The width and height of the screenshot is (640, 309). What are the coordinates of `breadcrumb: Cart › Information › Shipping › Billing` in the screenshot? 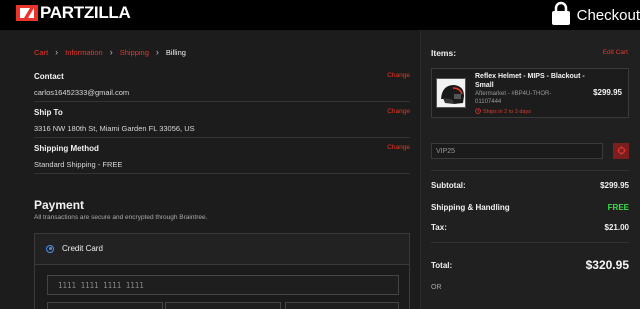 It's located at (110, 52).